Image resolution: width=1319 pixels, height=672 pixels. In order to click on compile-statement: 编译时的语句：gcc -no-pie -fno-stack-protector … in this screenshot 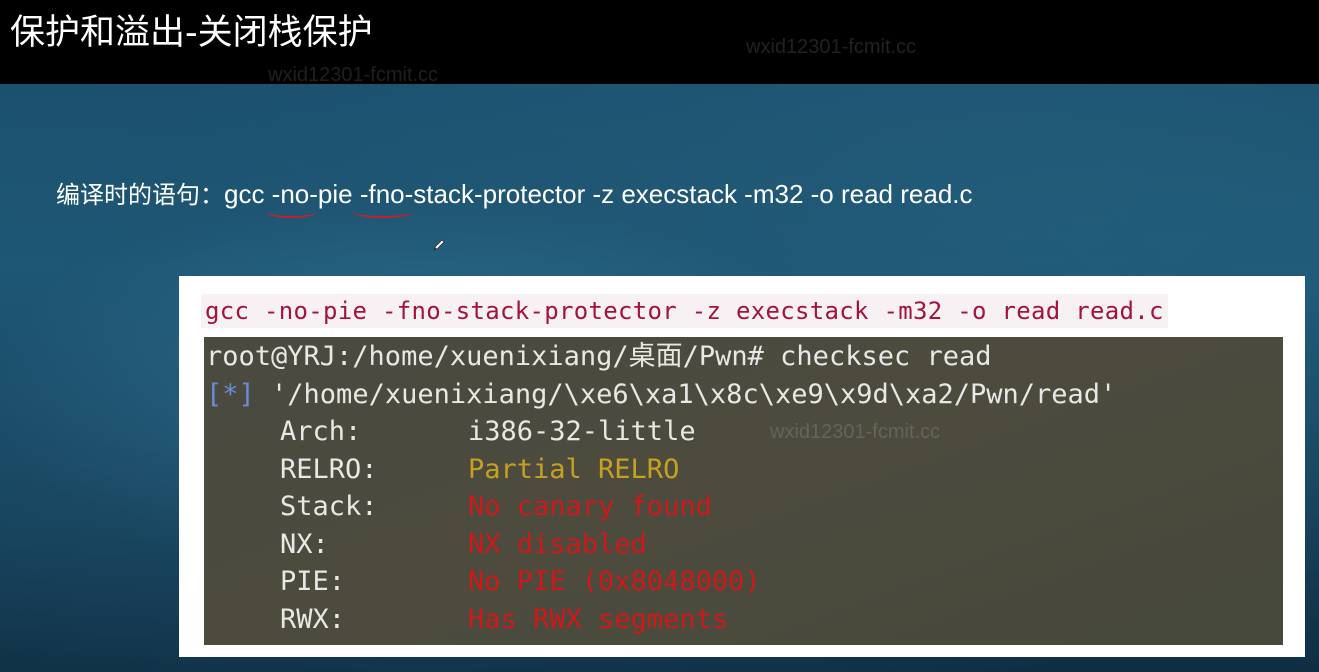, I will do `click(514, 194)`.